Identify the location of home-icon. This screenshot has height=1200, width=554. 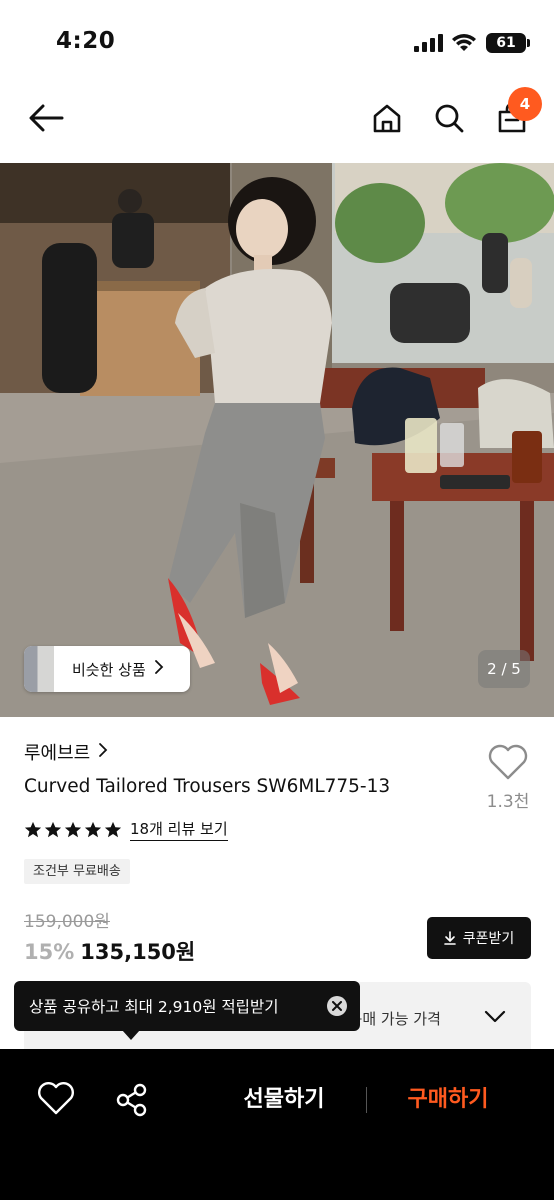
(387, 118).